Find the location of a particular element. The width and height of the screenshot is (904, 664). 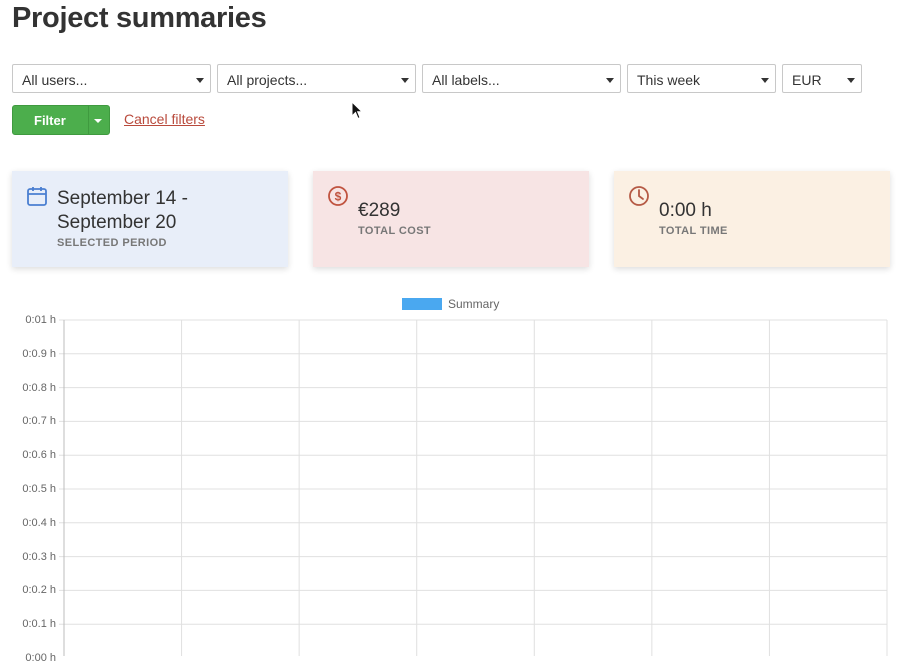

y-tick-label: 0:0.1 h is located at coordinates (39, 624).